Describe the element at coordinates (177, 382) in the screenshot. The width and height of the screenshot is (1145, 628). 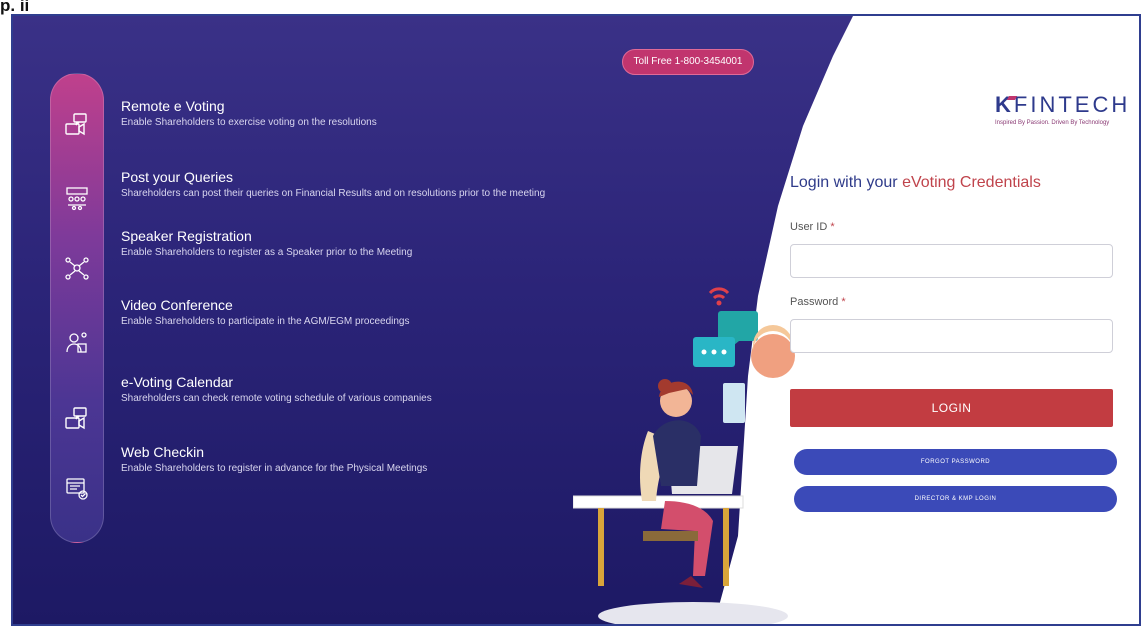
I see `feature-title: e-Voting Calendar` at that location.